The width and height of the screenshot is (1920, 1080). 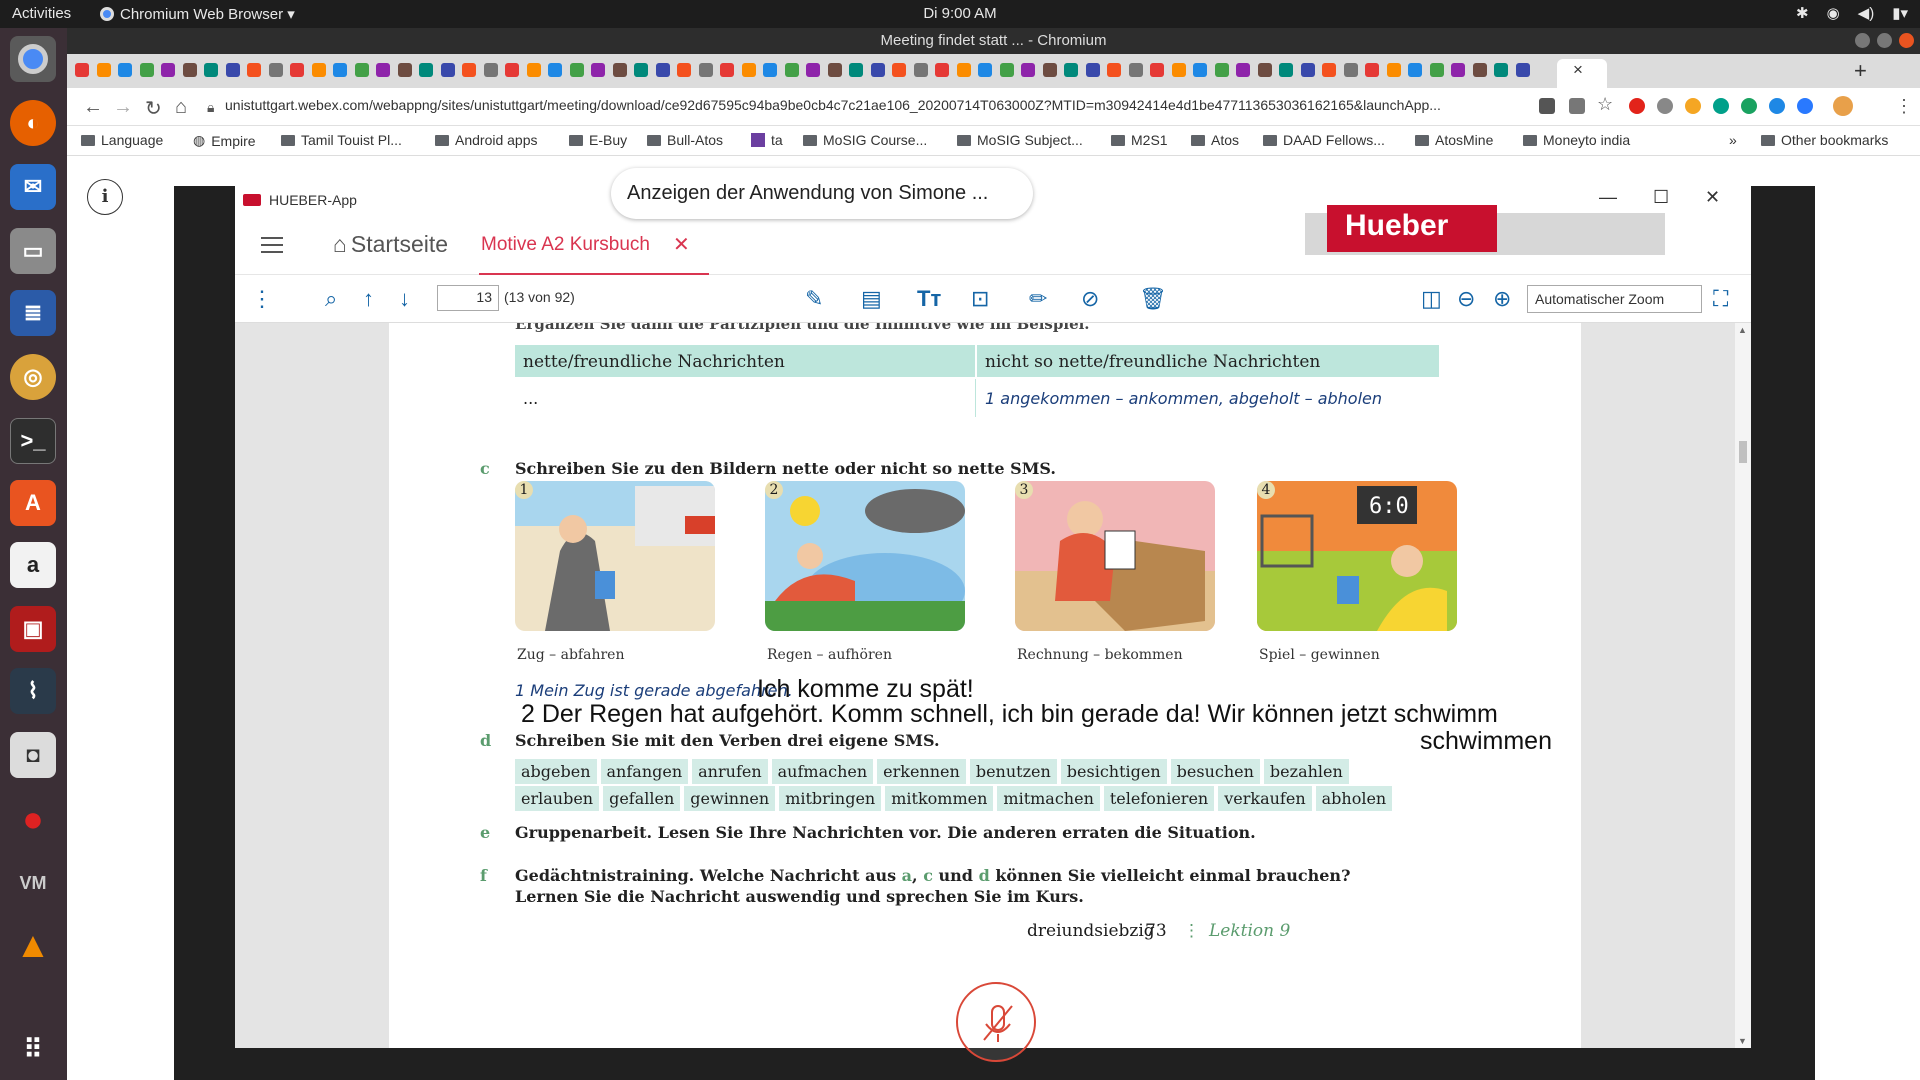 What do you see at coordinates (181, 107) in the screenshot?
I see `home-button: ⌂` at bounding box center [181, 107].